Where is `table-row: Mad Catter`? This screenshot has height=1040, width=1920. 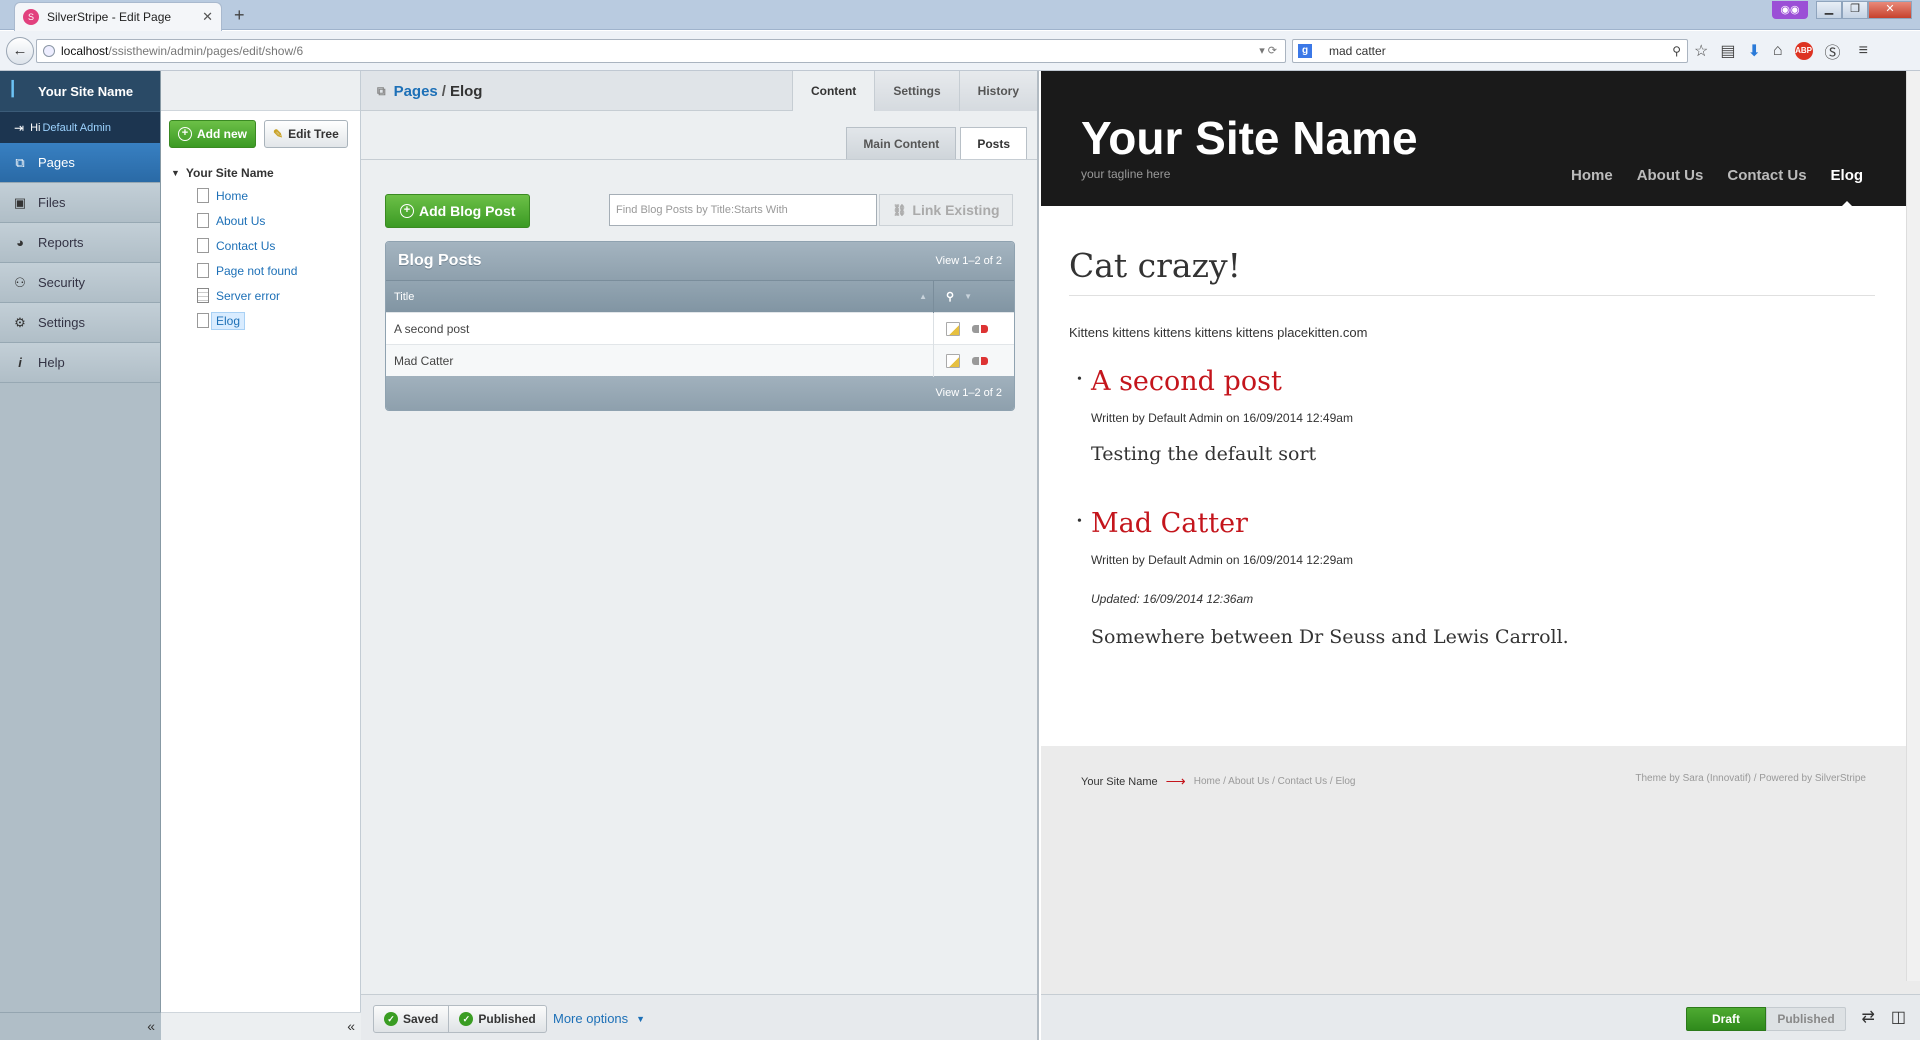 table-row: Mad Catter is located at coordinates (700, 360).